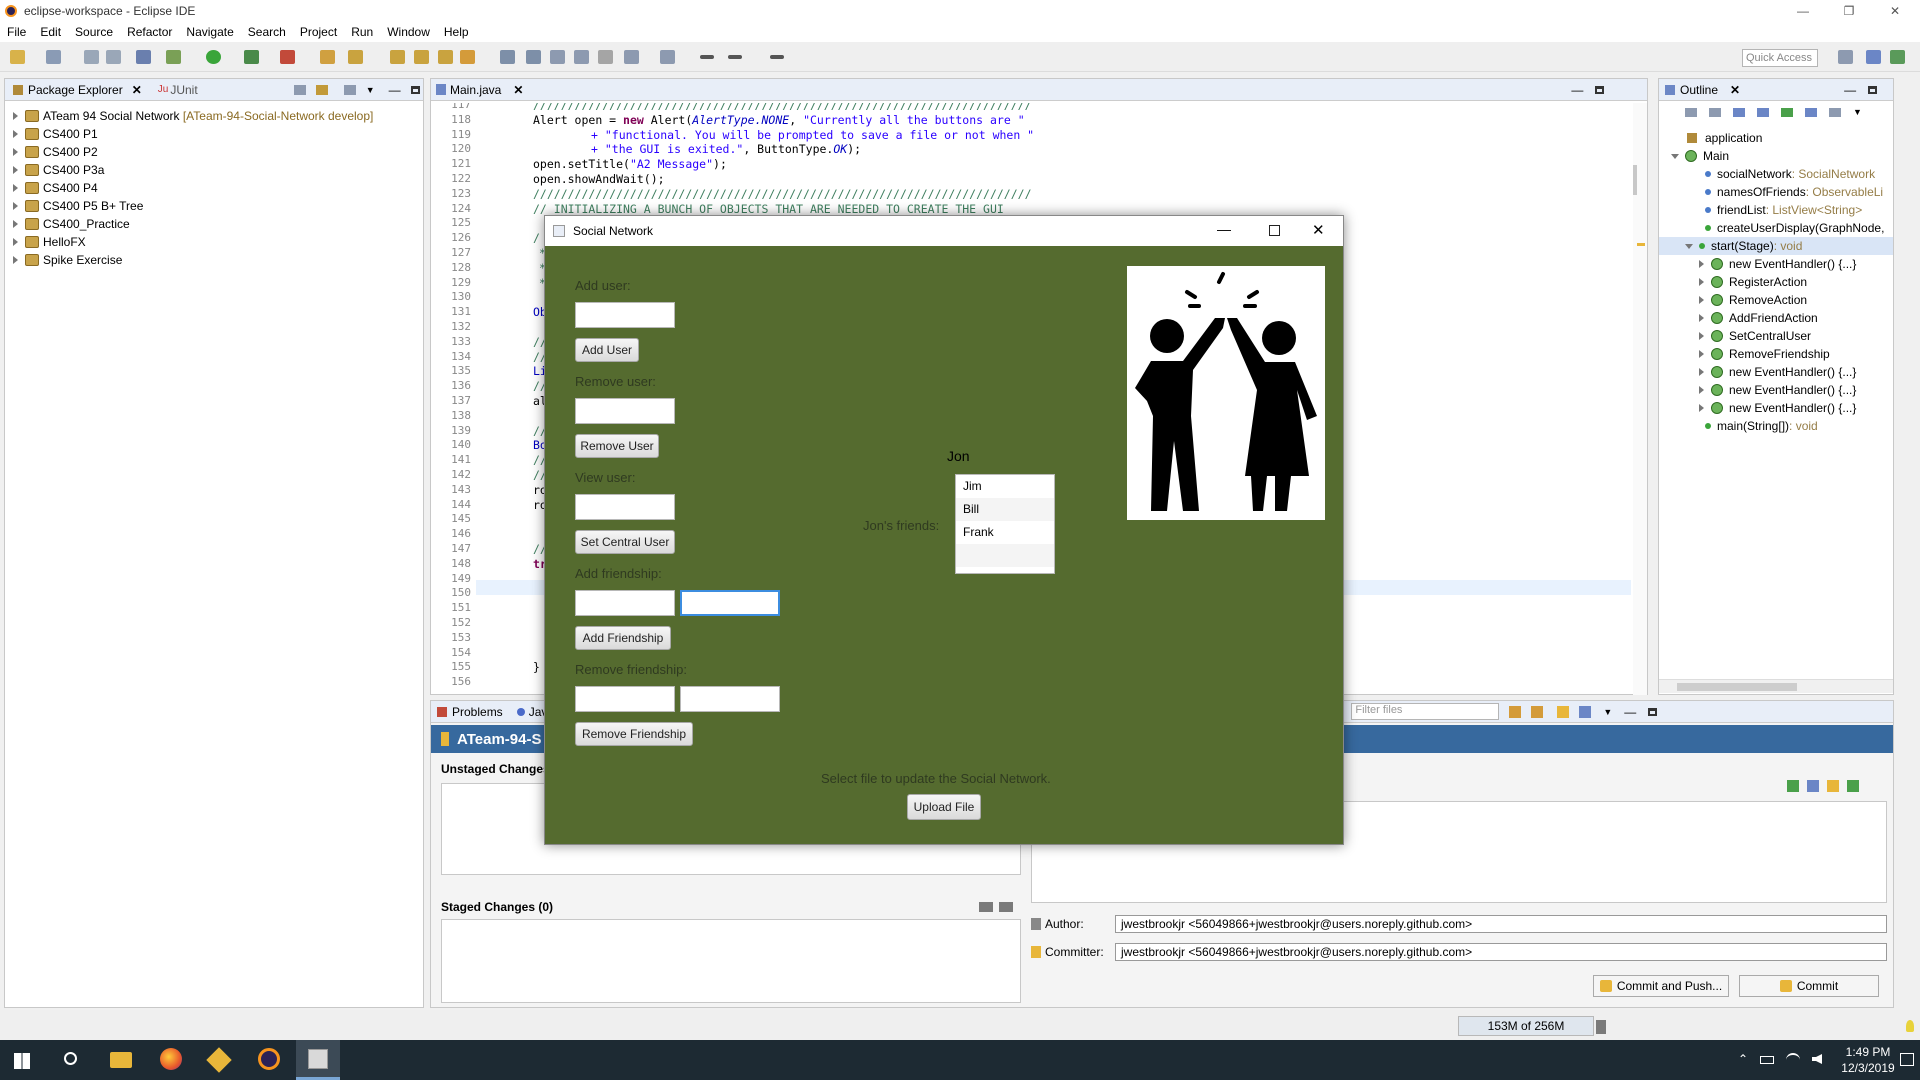 The height and width of the screenshot is (1080, 1920). What do you see at coordinates (318, 32) in the screenshot?
I see `menu-project: Project` at bounding box center [318, 32].